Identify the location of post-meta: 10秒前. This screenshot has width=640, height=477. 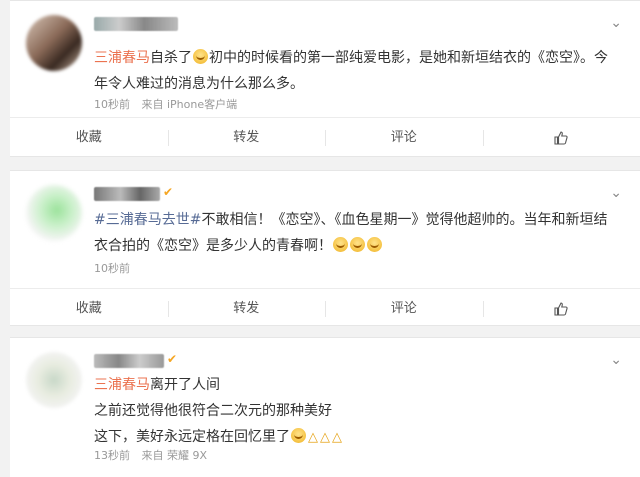
(116, 268).